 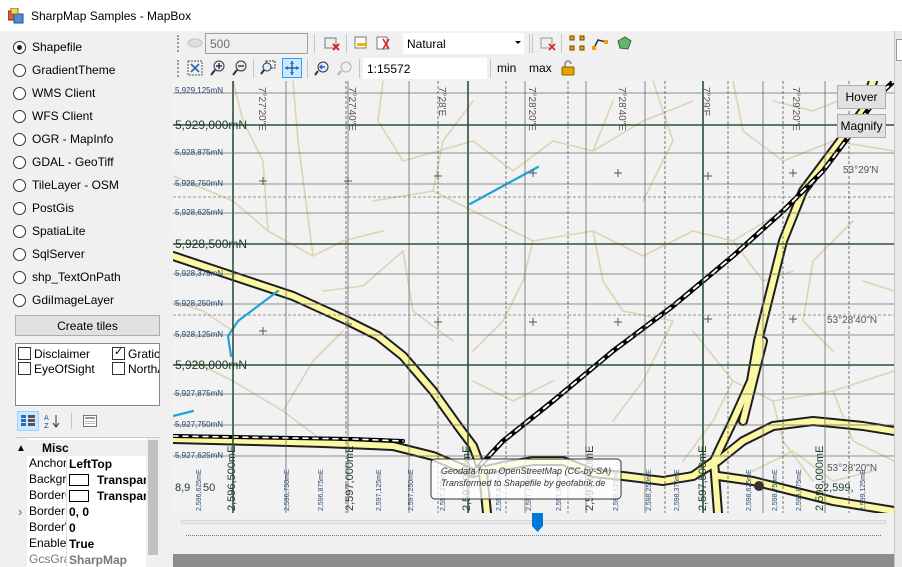 I want to click on property-grid-scrollbar, so click(x=153, y=502).